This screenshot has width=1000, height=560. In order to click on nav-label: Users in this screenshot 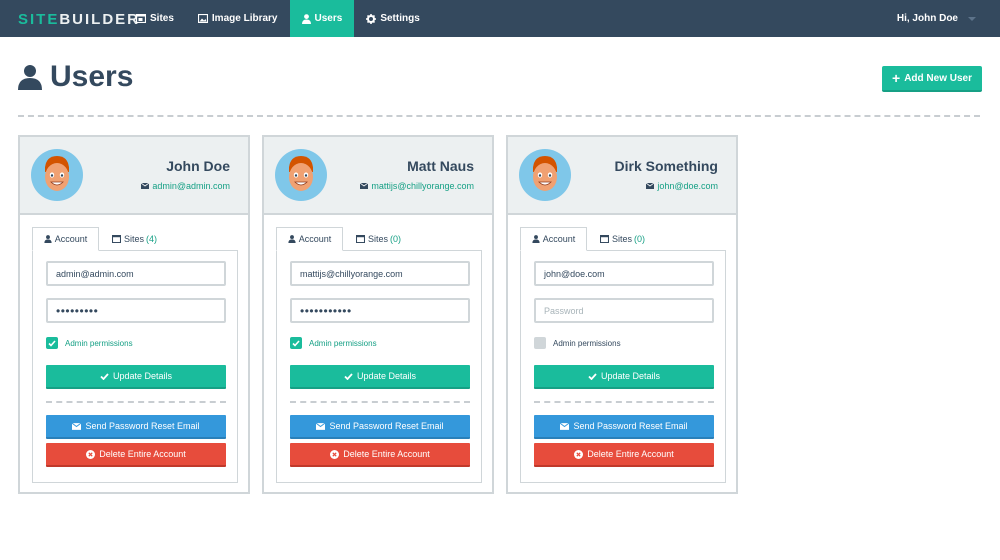, I will do `click(328, 18)`.